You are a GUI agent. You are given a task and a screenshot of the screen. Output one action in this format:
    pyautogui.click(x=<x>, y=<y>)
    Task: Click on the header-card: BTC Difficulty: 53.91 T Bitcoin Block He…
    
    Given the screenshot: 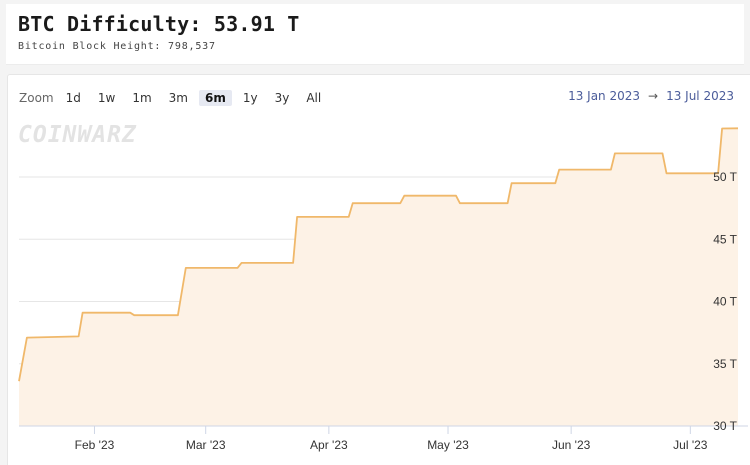 What is the action you would take?
    pyautogui.click(x=375, y=34)
    